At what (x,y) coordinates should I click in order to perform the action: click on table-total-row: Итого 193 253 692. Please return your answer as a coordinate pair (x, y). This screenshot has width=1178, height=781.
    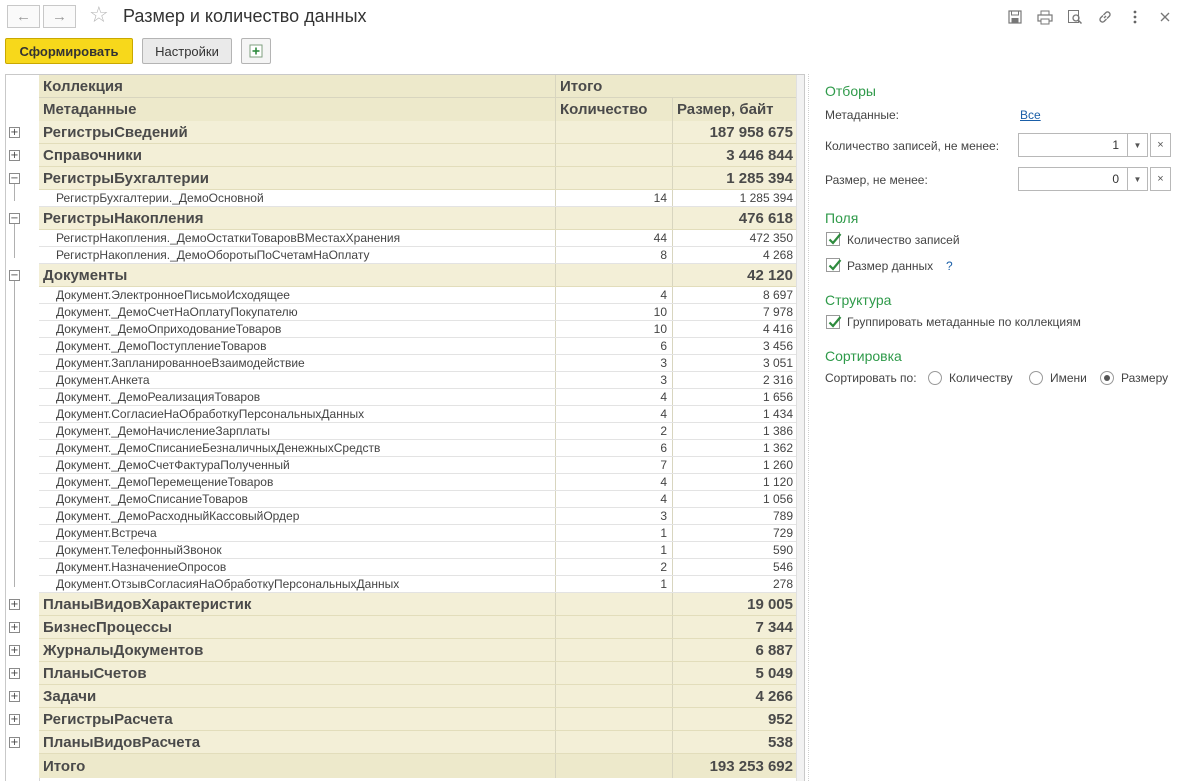
    Looking at the image, I should click on (418, 766).